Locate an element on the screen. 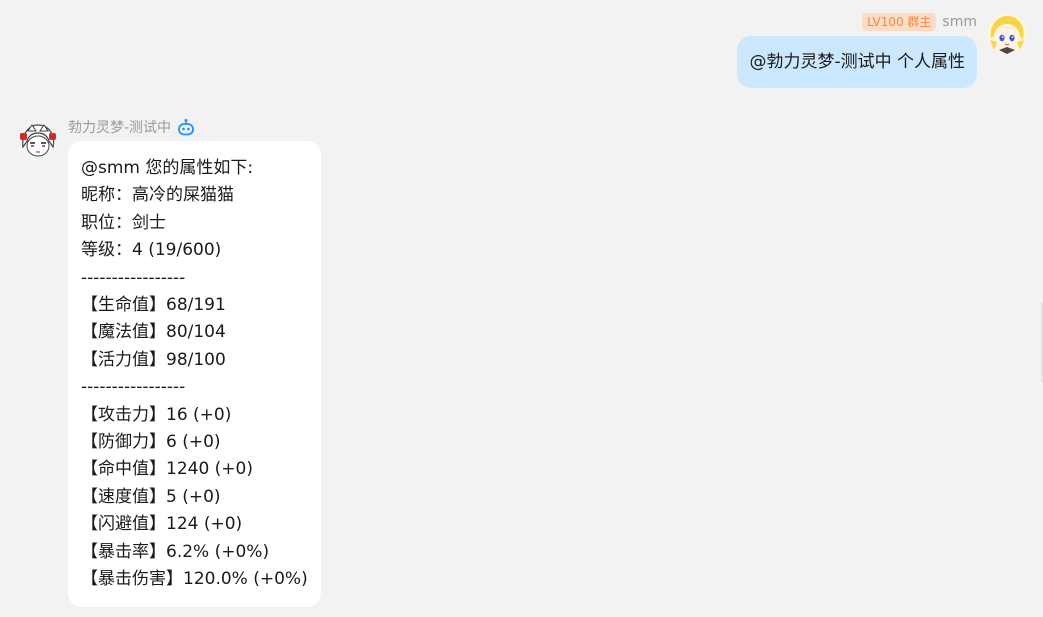  message-line: 昵称：高冷的屎猫猫 is located at coordinates (157, 195).